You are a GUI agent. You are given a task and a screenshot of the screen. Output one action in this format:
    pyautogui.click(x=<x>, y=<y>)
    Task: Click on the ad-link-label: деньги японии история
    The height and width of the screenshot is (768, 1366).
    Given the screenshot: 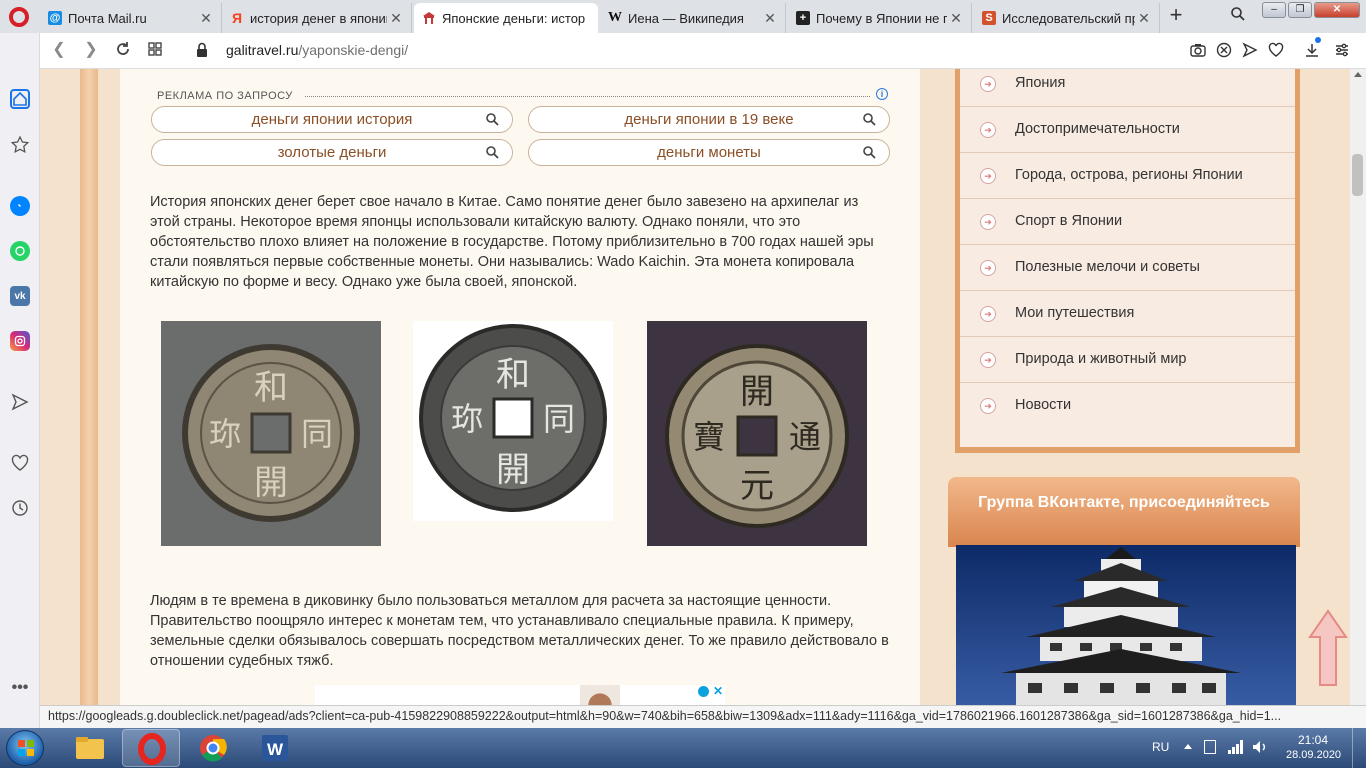 What is the action you would take?
    pyautogui.click(x=332, y=119)
    